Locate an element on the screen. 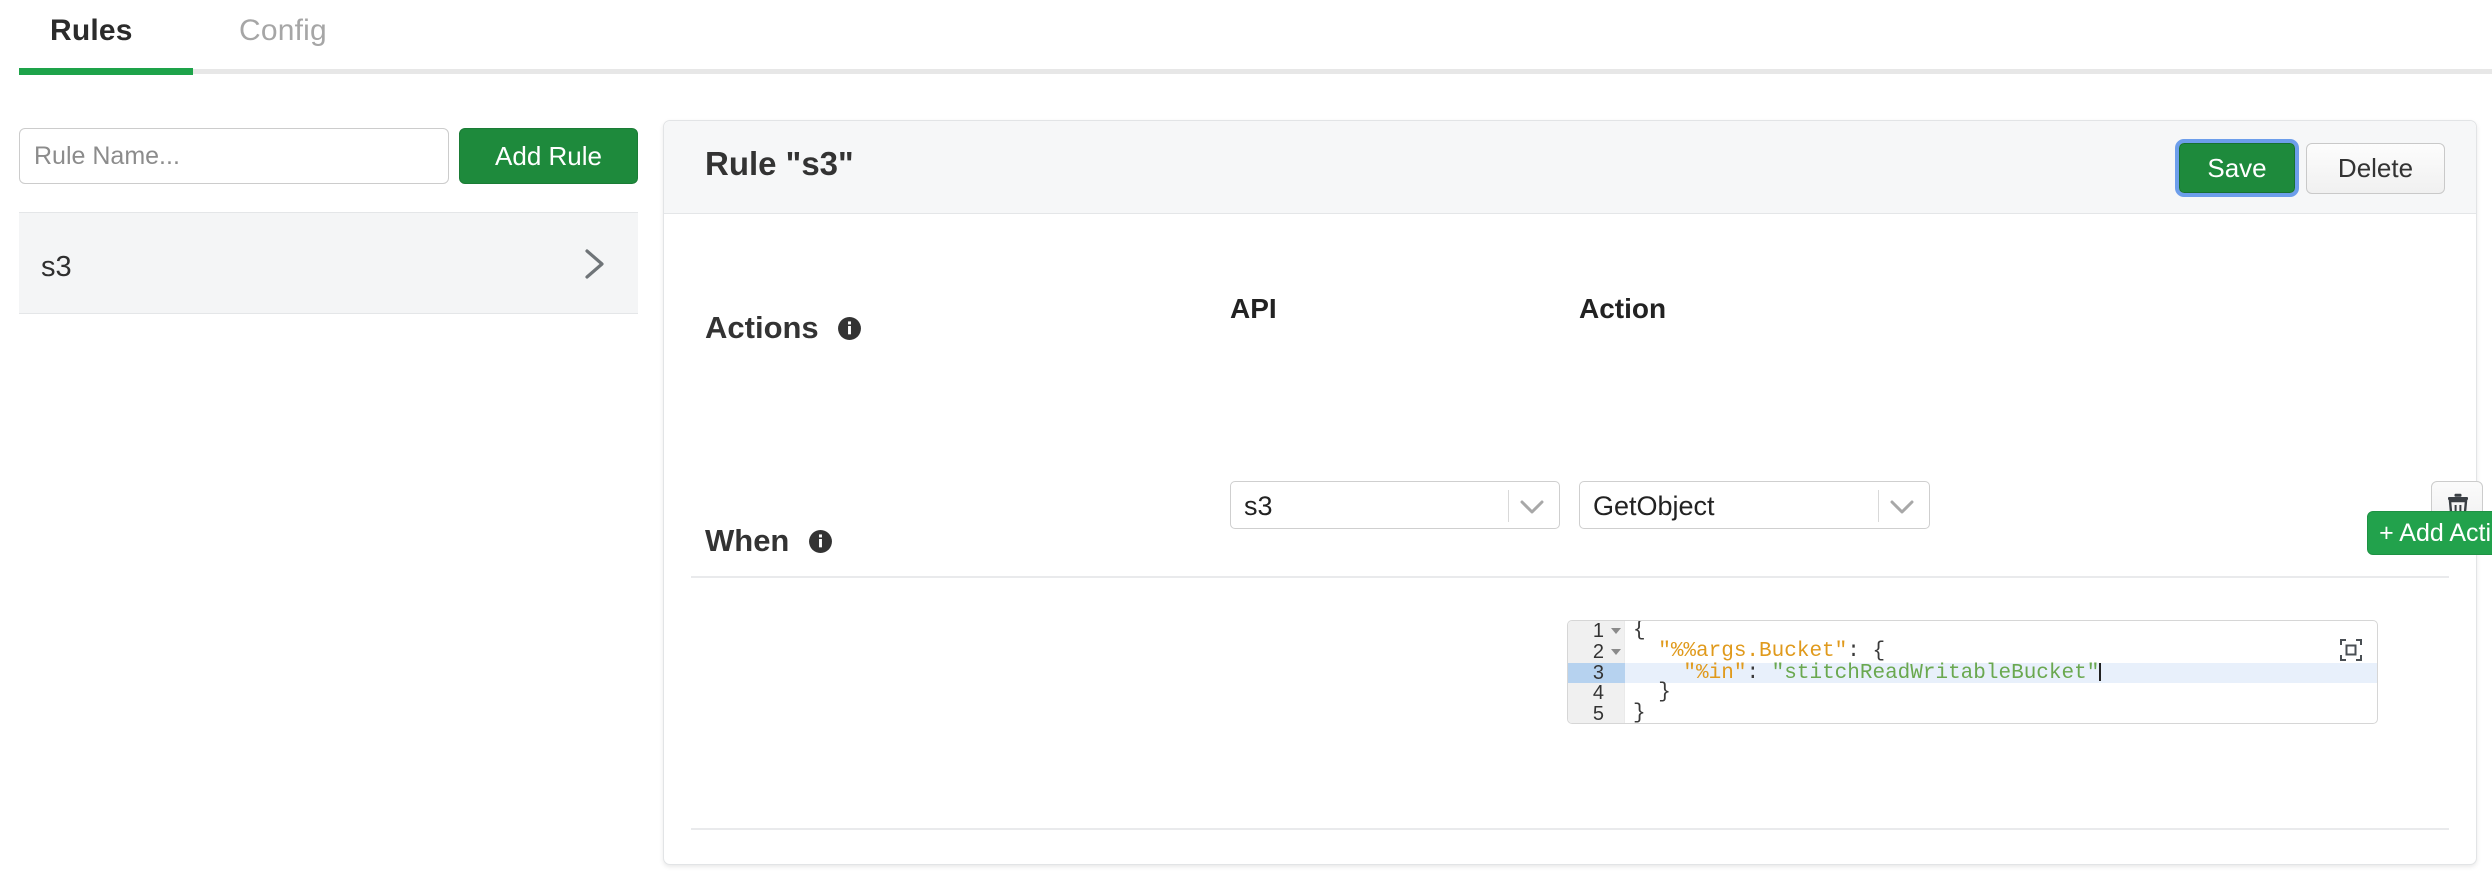 The width and height of the screenshot is (2492, 896). tab-bar-rule is located at coordinates (1255, 71).